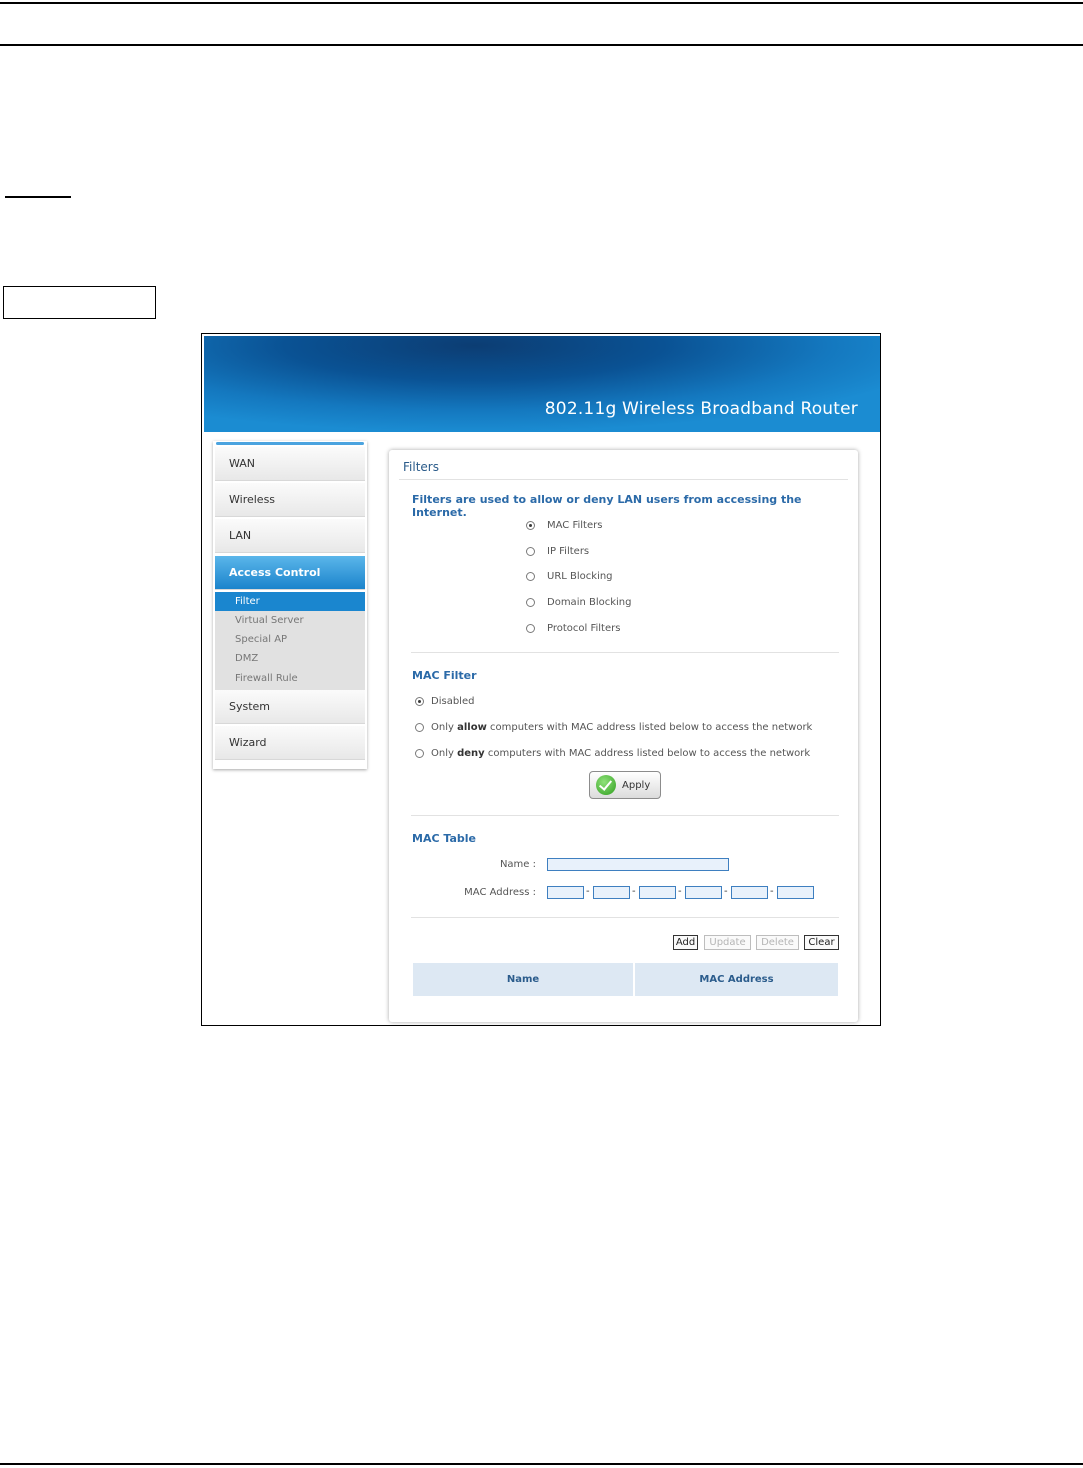  What do you see at coordinates (290, 500) in the screenshot?
I see `sidebar-item-wireless: Wireless` at bounding box center [290, 500].